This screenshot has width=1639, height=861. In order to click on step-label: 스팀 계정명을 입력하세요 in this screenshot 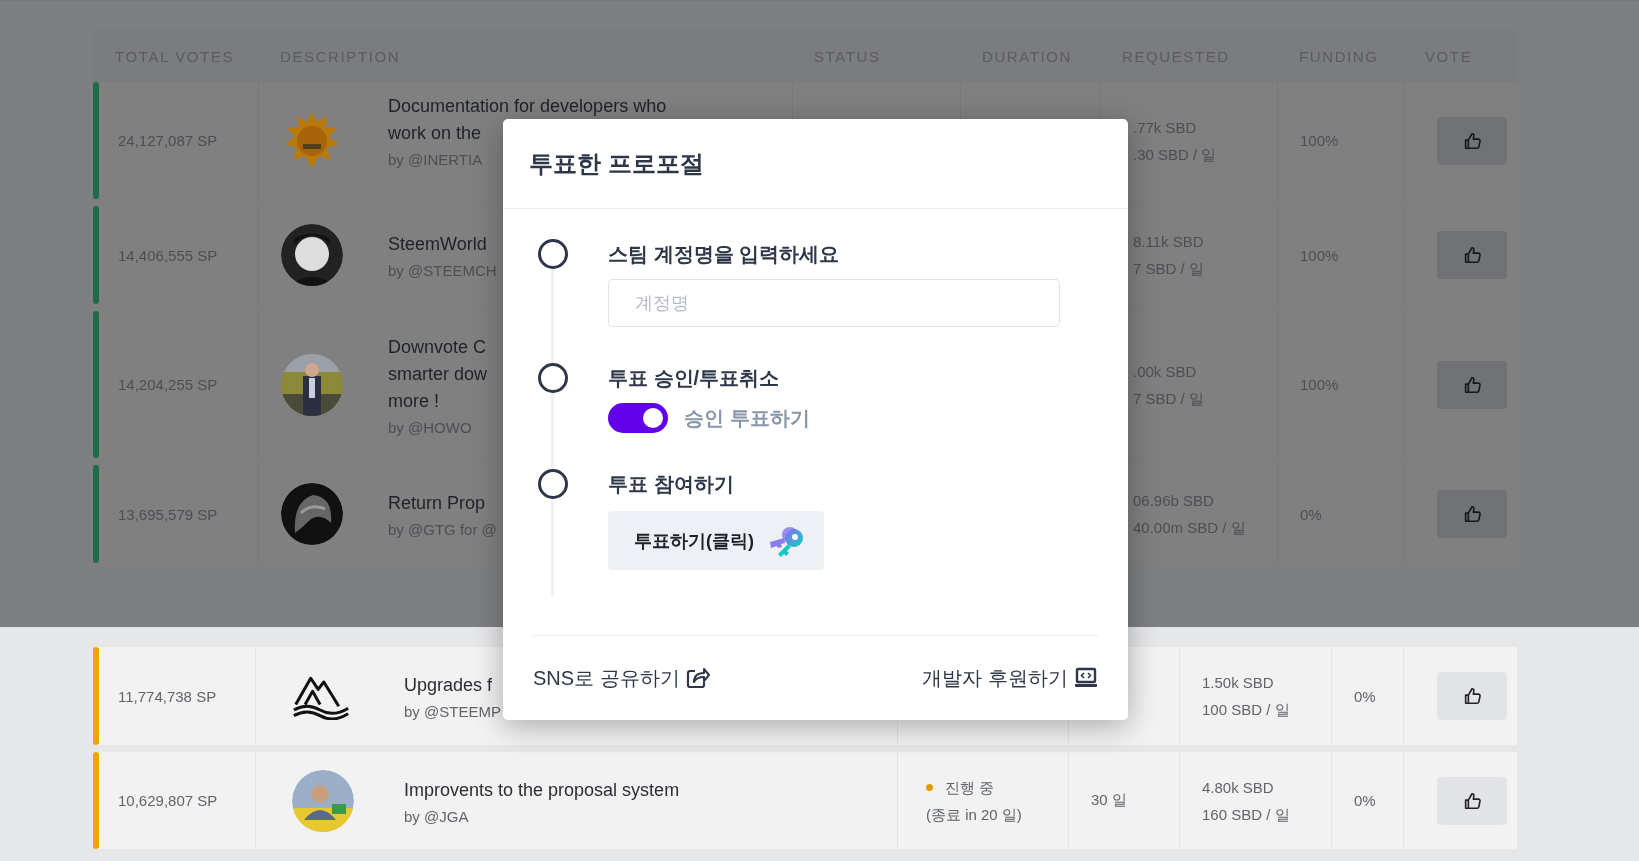, I will do `click(724, 254)`.